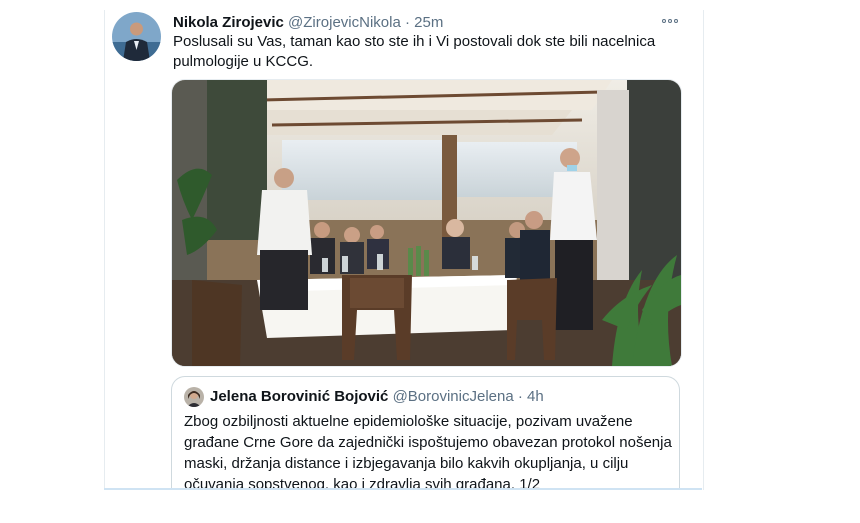 The image size is (860, 523). I want to click on author-name: Nikola Zirojevic, so click(228, 22).